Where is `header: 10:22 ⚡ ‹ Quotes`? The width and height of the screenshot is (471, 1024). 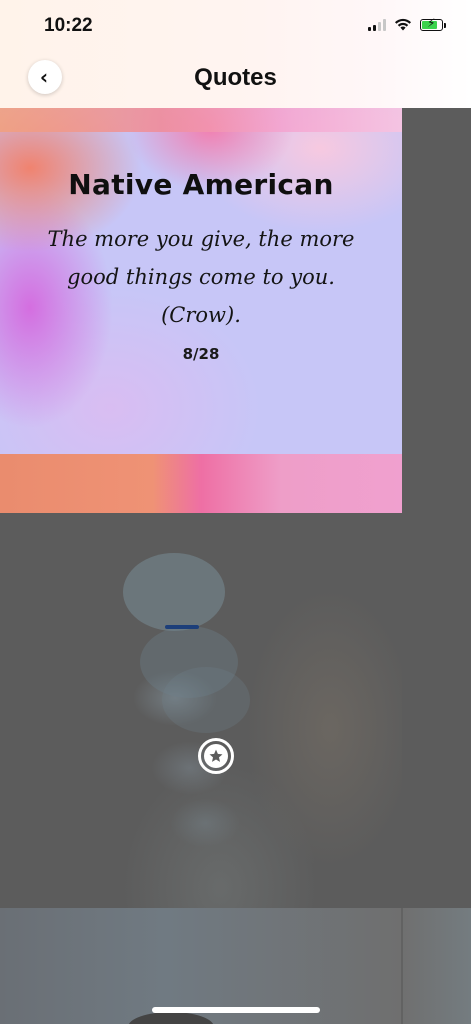 header: 10:22 ⚡ ‹ Quotes is located at coordinates (235, 54).